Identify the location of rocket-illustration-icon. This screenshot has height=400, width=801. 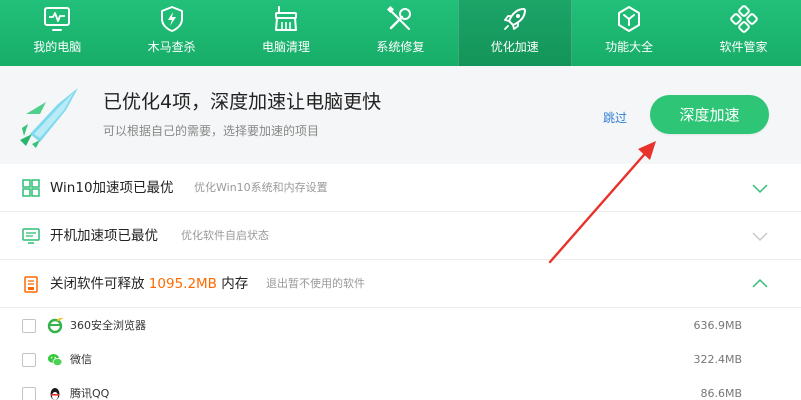
(49, 118).